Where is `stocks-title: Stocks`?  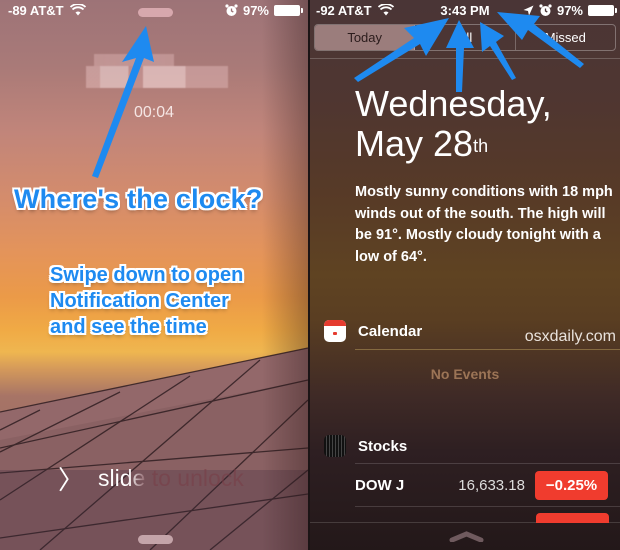 stocks-title: Stocks is located at coordinates (383, 446).